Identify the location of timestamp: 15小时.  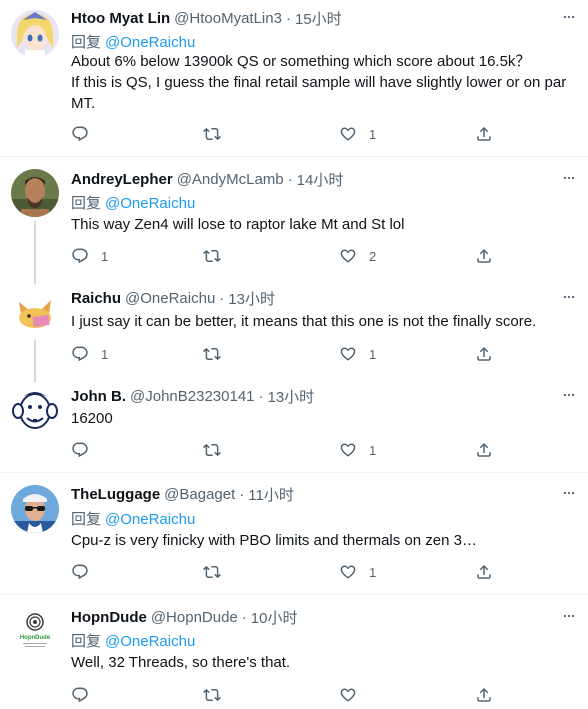
(318, 18).